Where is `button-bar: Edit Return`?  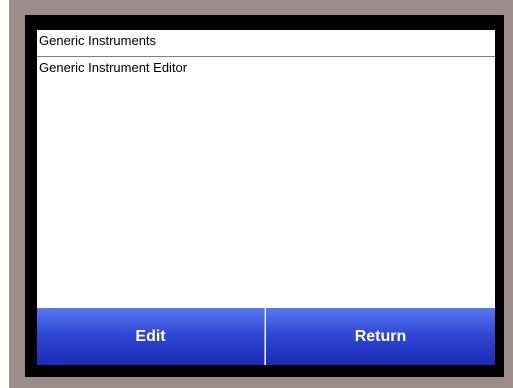
button-bar: Edit Return is located at coordinates (266, 336).